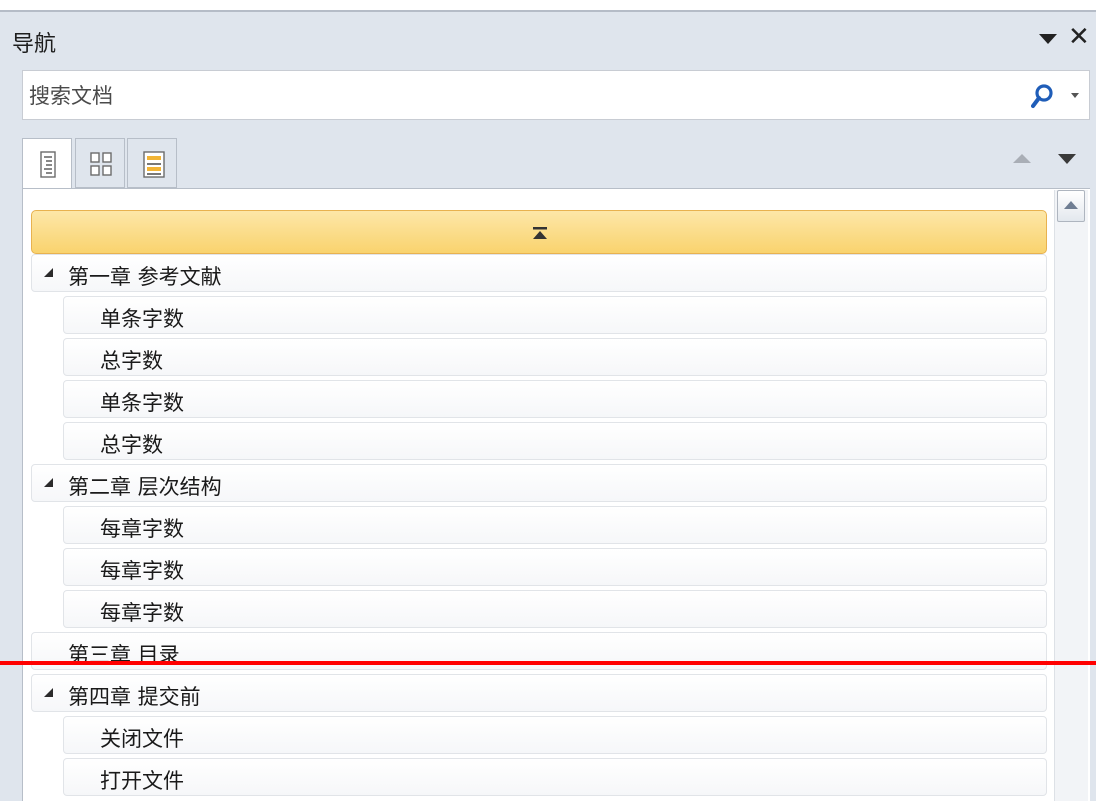 The image size is (1096, 801). What do you see at coordinates (1068, 158) in the screenshot?
I see `next-result-icon` at bounding box center [1068, 158].